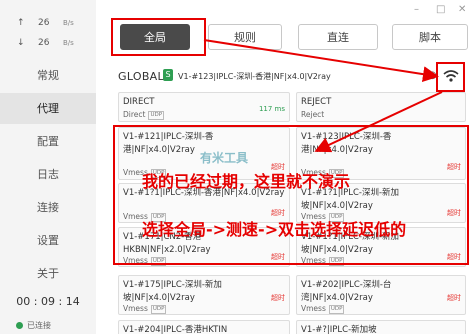  What do you see at coordinates (21, 23) in the screenshot?
I see `upload-arrow-icon: ↑` at bounding box center [21, 23].